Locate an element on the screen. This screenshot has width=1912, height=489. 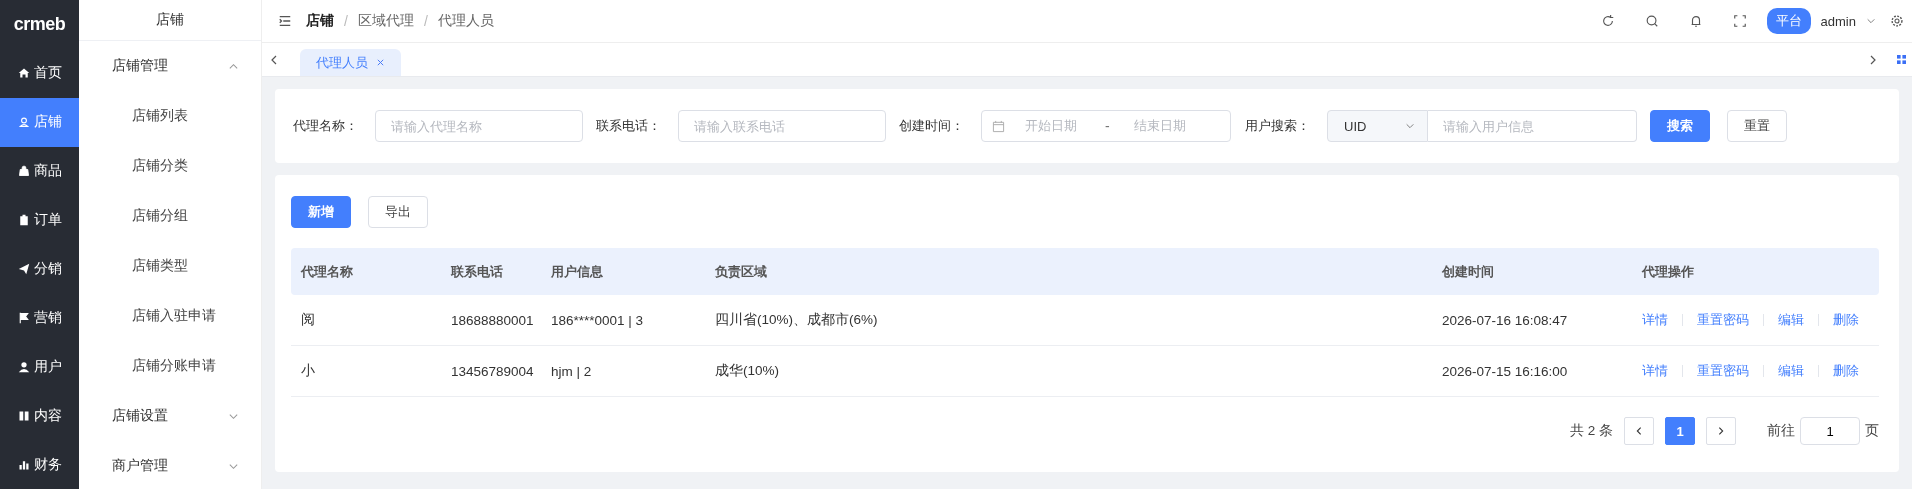
input-field: 请输入代理名称 is located at coordinates (479, 126).